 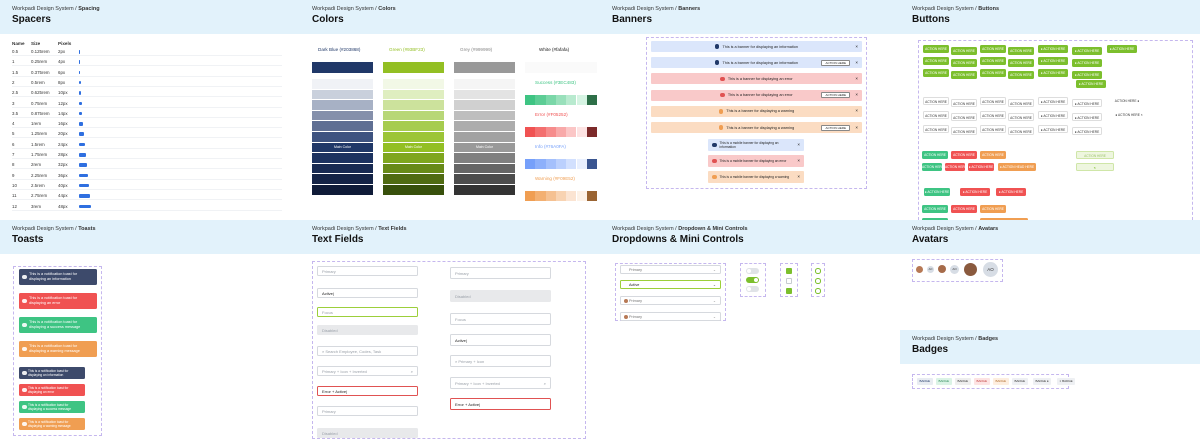 I want to click on action-button-disabled: ACTION HERE, so click(x=1095, y=155).